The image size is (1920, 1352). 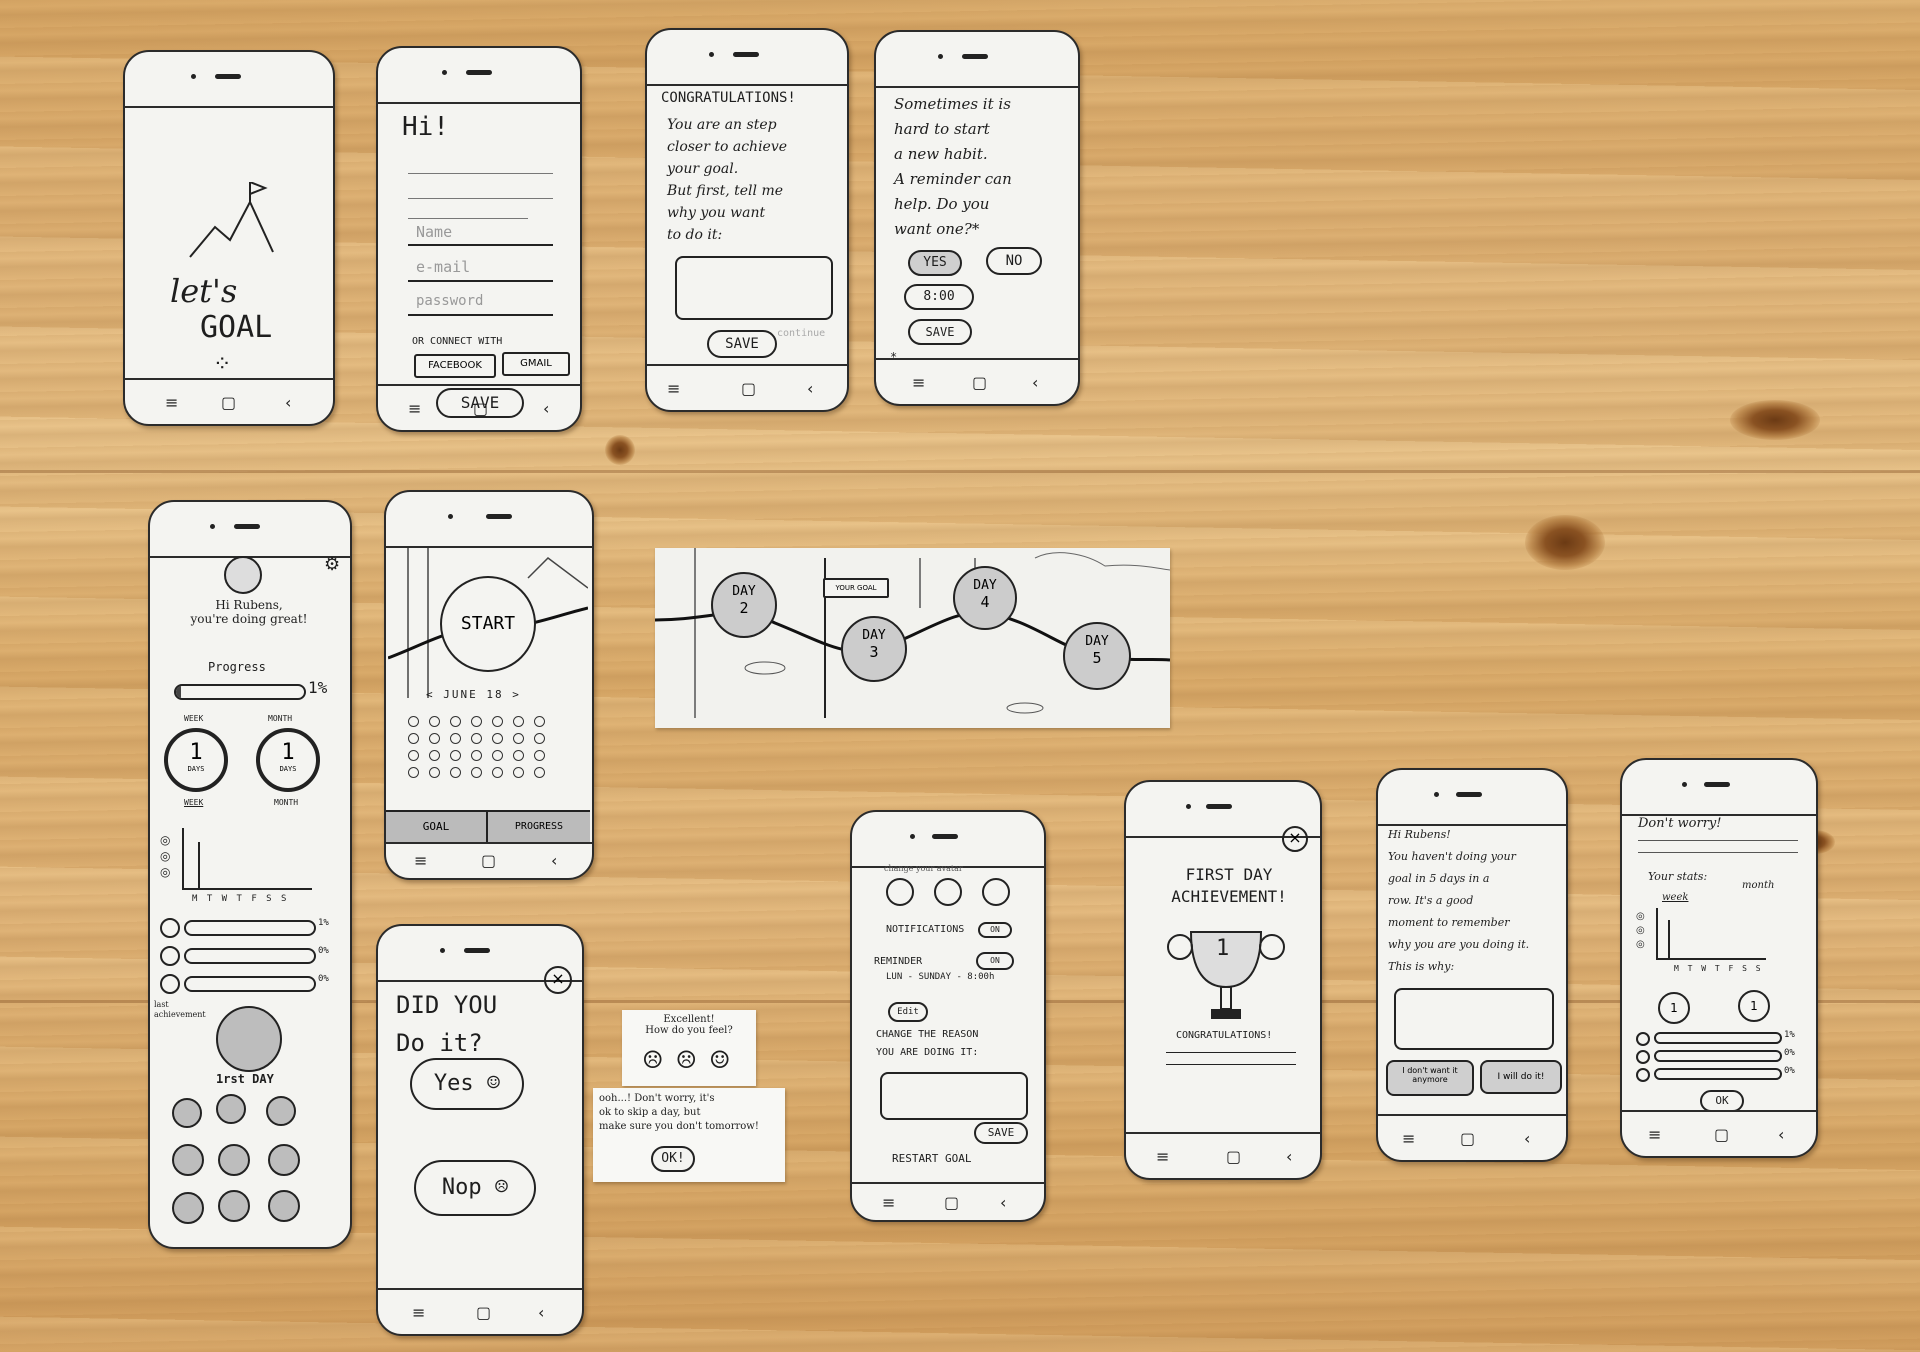 I want to click on name-field-label: Name, so click(x=434, y=232).